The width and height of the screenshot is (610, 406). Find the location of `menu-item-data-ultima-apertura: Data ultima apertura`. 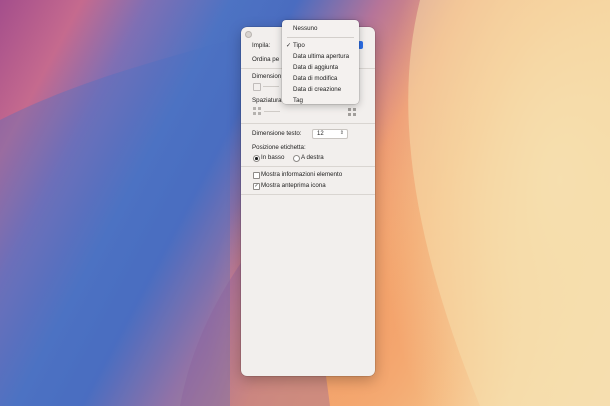

menu-item-data-ultima-apertura: Data ultima apertura is located at coordinates (321, 56).